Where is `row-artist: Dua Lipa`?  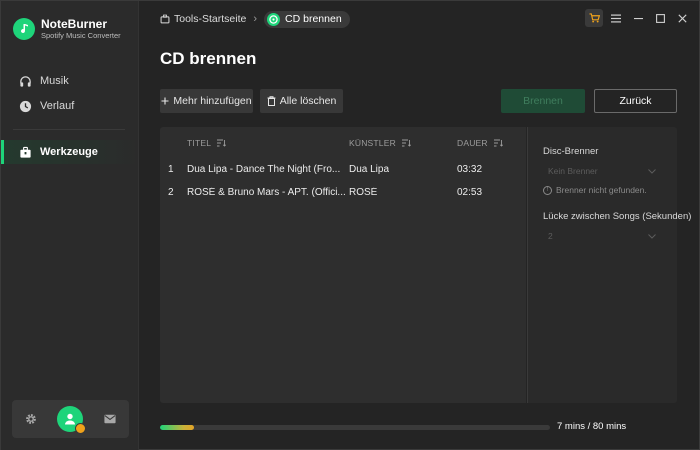
row-artist: Dua Lipa is located at coordinates (369, 169).